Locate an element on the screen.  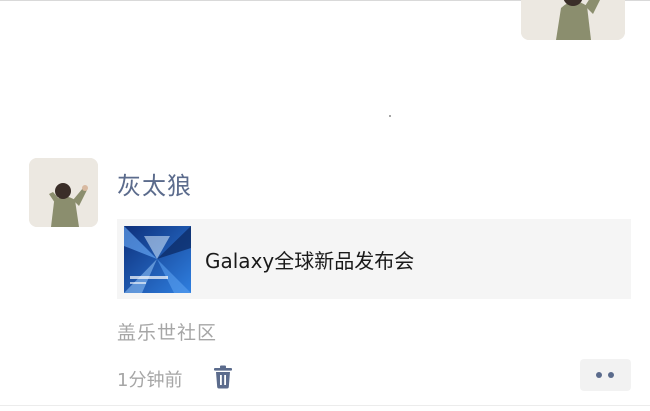
author-avatar is located at coordinates (63, 192).